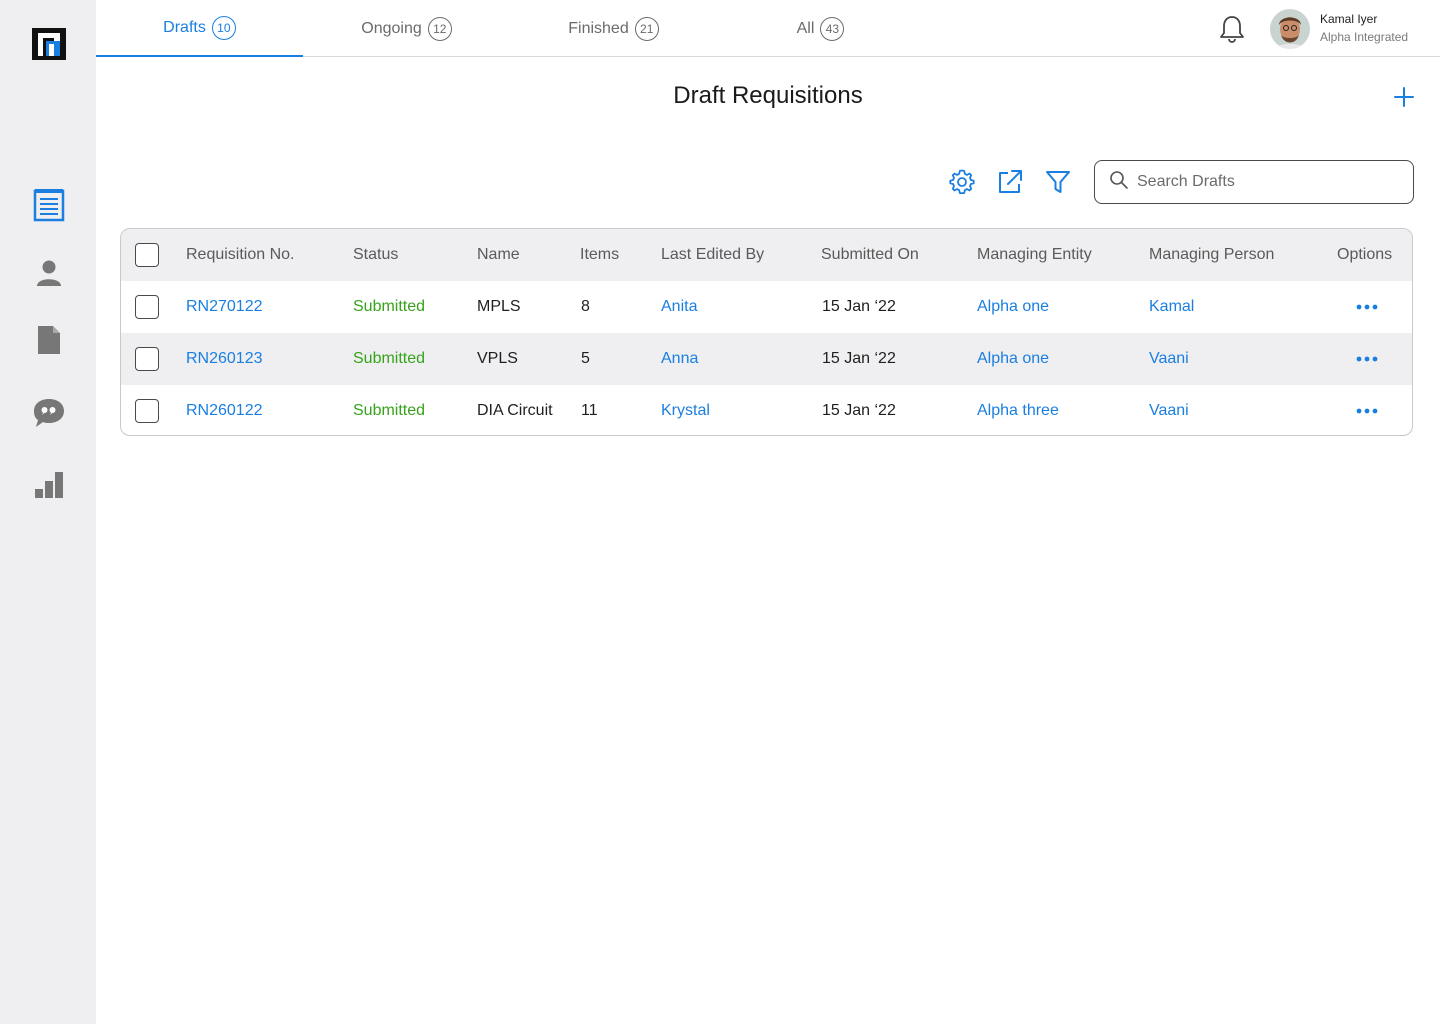 This screenshot has width=1440, height=1024. I want to click on name-cell: DIA Circuit, so click(515, 410).